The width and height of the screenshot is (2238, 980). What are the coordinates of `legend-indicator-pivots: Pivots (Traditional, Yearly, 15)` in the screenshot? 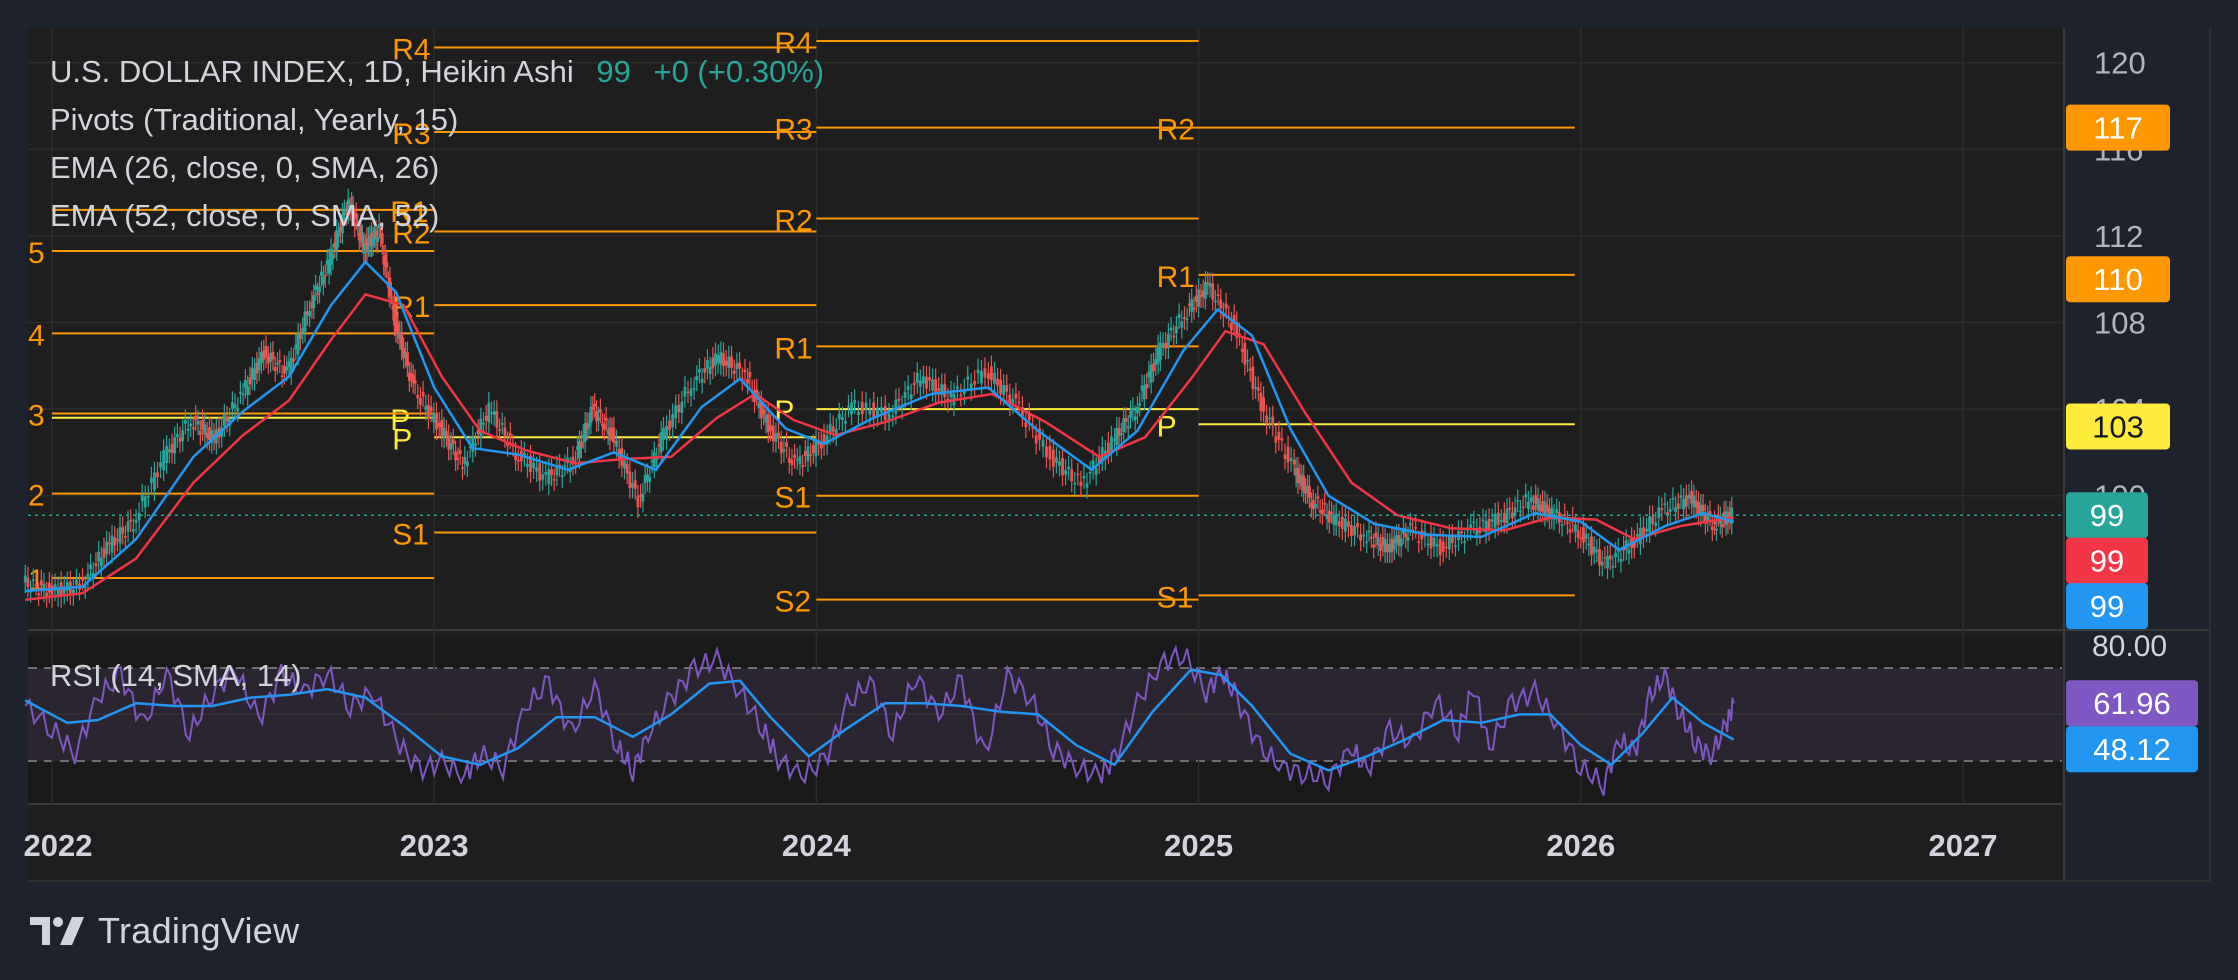 It's located at (254, 119).